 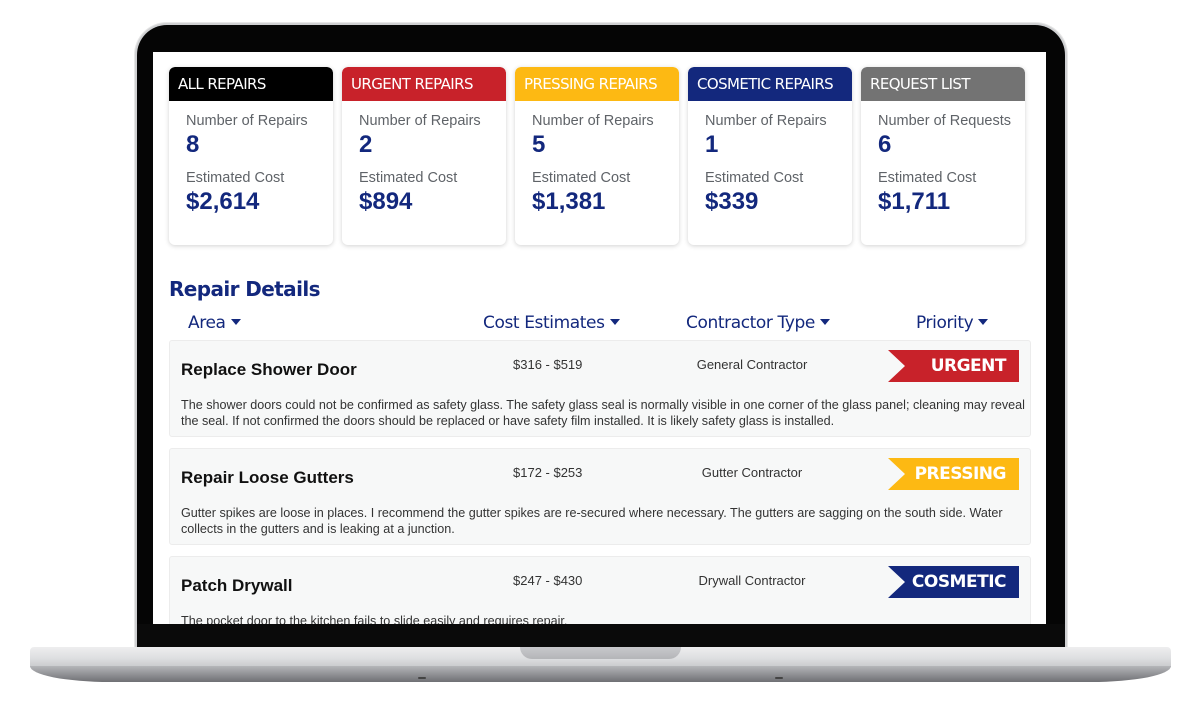 What do you see at coordinates (597, 84) in the screenshot?
I see `card-header: PRESSING REPAIRS` at bounding box center [597, 84].